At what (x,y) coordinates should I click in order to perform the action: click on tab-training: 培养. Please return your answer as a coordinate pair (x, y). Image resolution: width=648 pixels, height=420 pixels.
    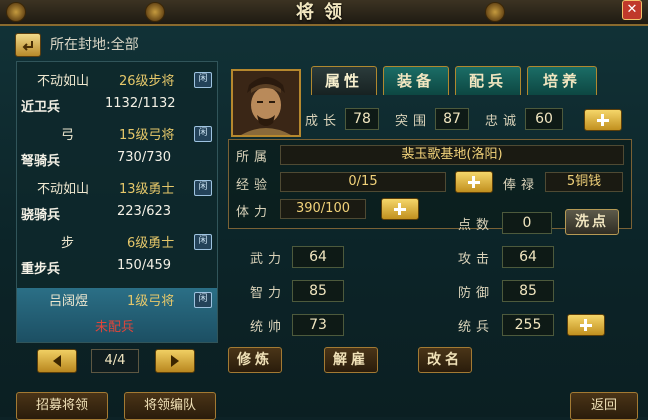
    Looking at the image, I should click on (562, 80).